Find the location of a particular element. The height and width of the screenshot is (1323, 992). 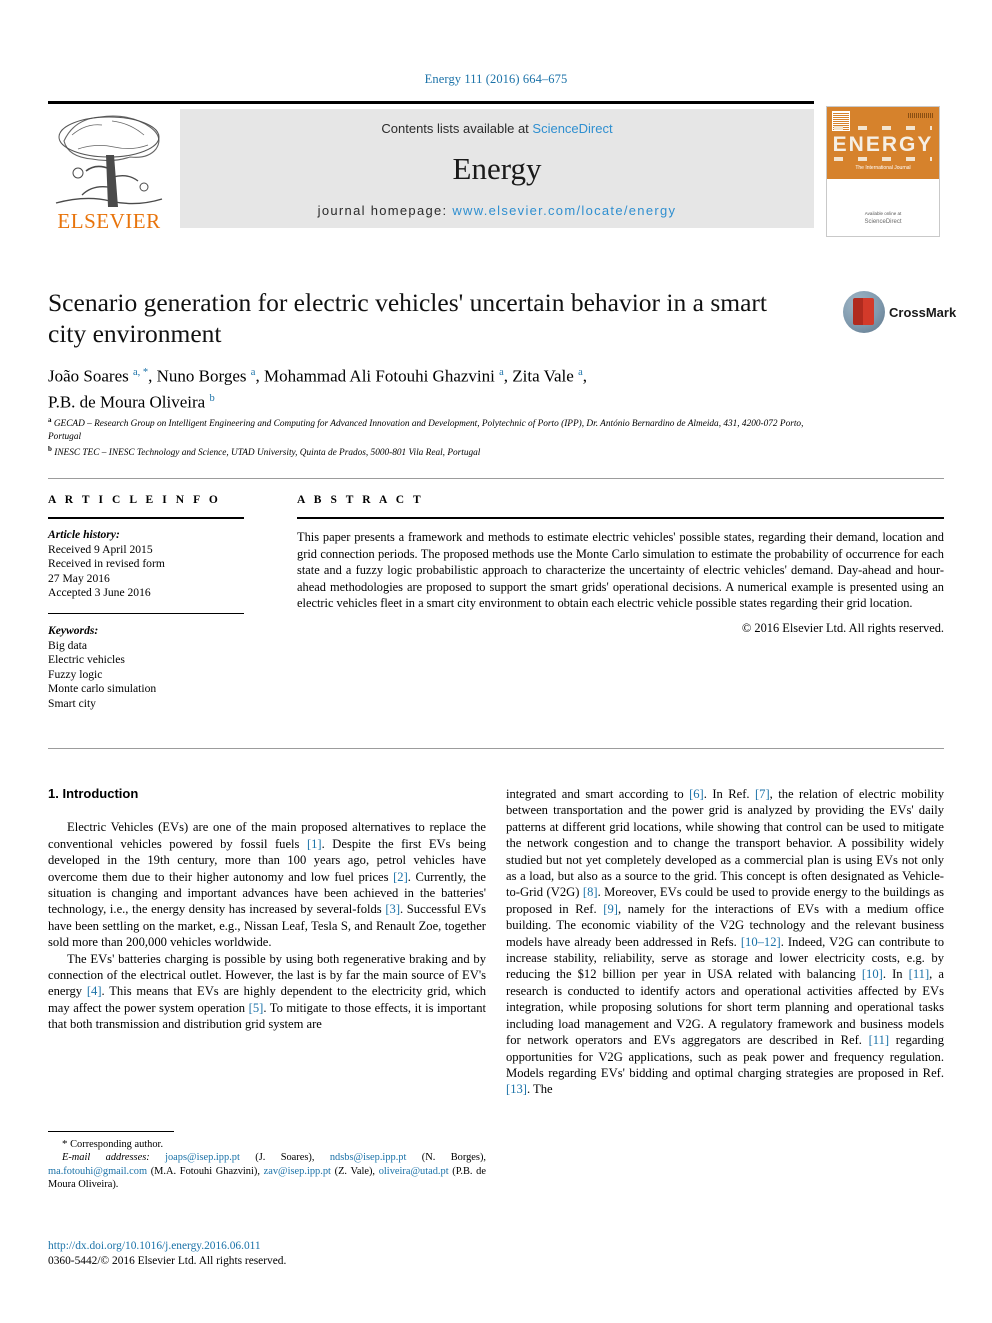

email-link: joaps@isep.ipp.pt is located at coordinates (202, 1157).